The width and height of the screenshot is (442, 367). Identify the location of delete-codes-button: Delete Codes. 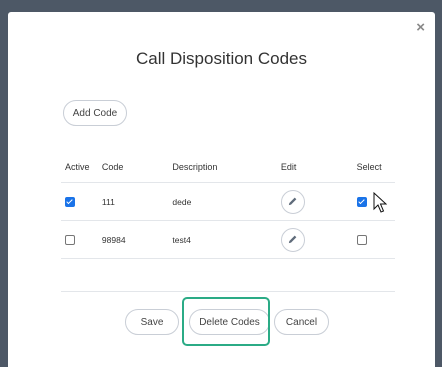
(229, 322).